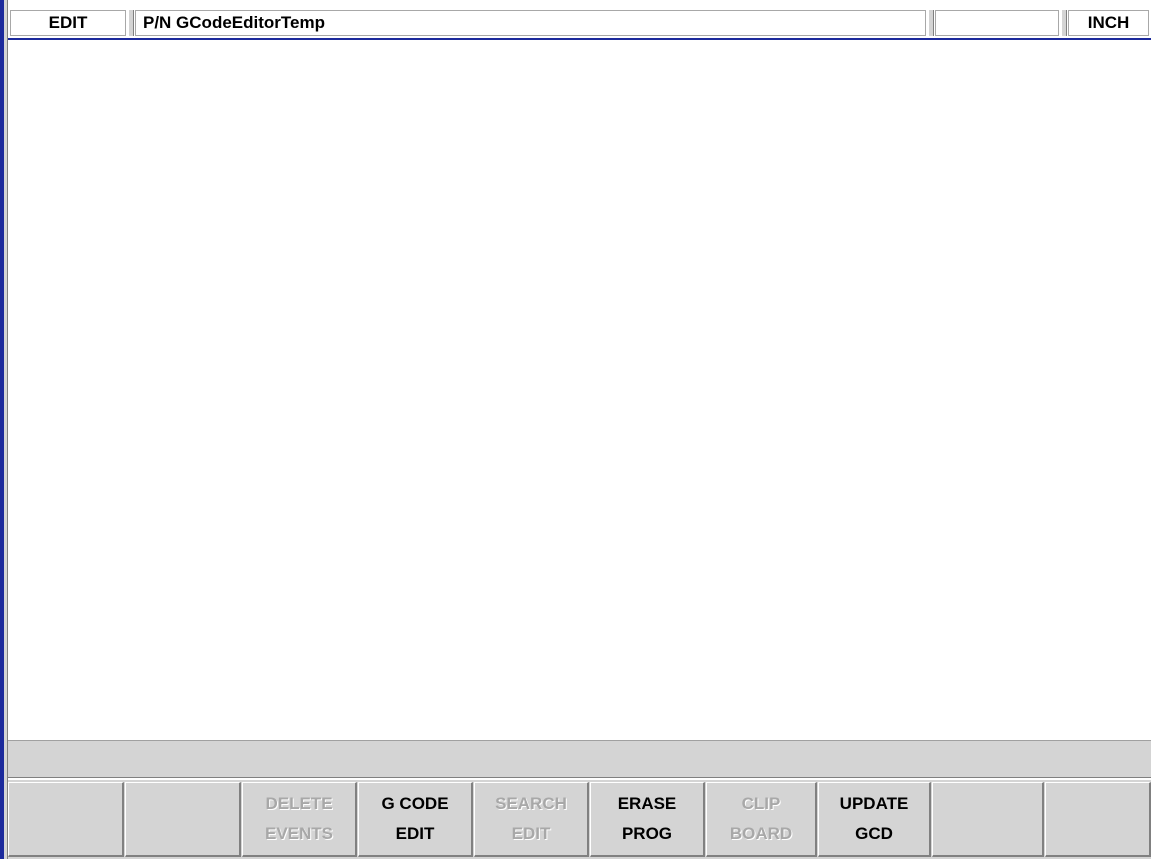  Describe the element at coordinates (415, 819) in the screenshot. I see `g-code-edit-button: G CODE EDIT` at that location.